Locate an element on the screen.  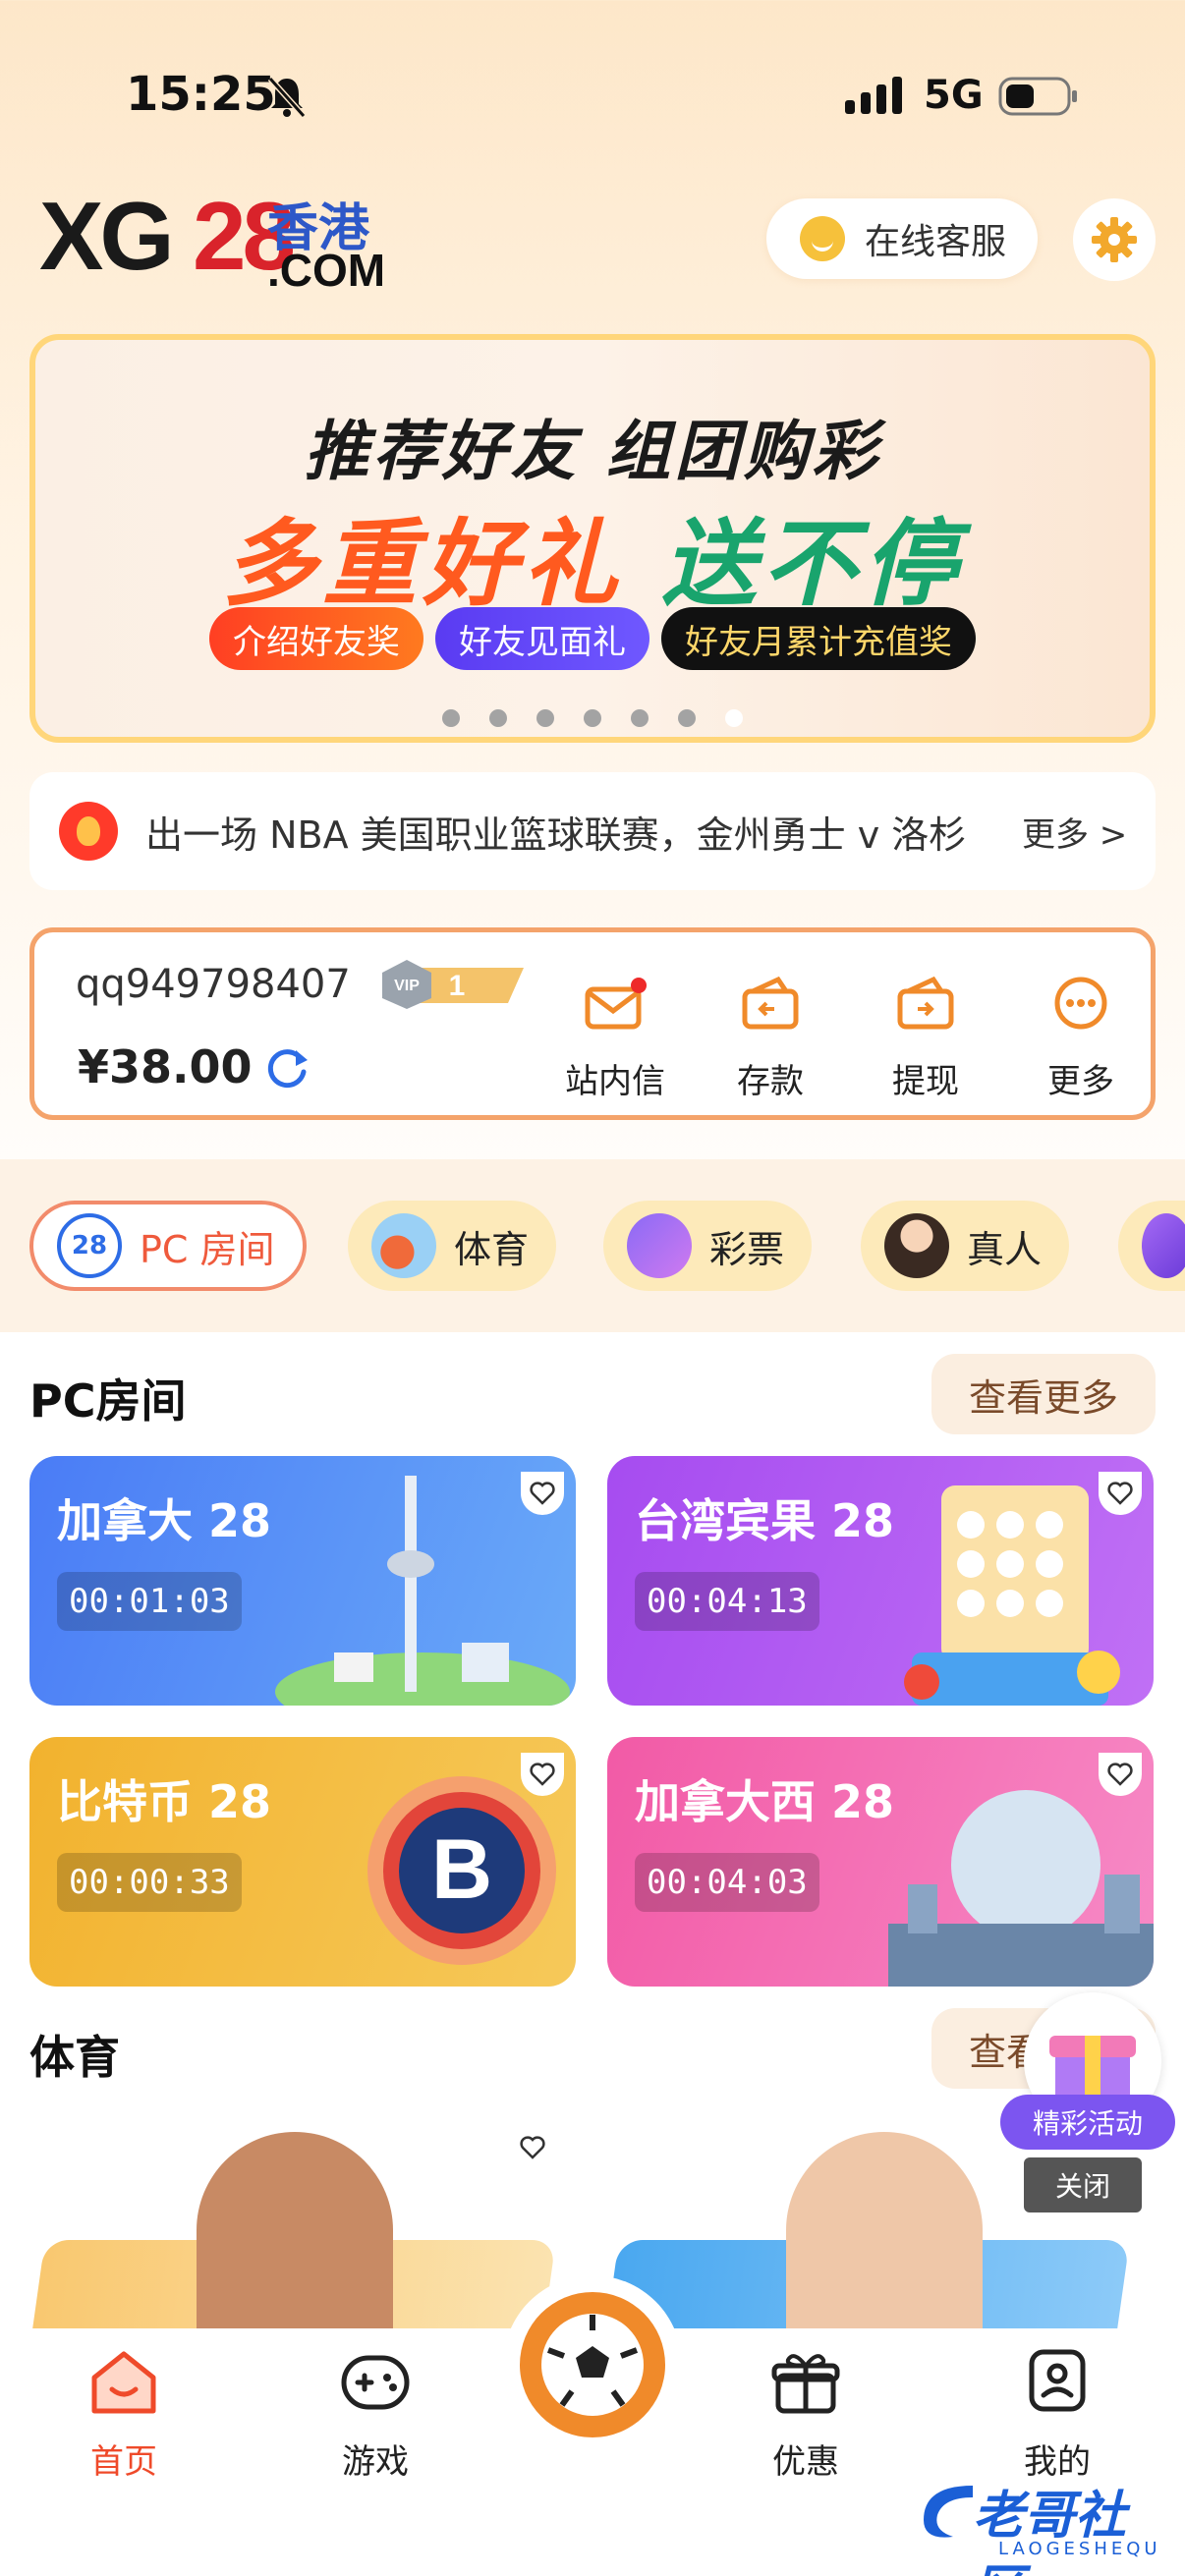
vip-badge: VIP 1 is located at coordinates (453, 984).